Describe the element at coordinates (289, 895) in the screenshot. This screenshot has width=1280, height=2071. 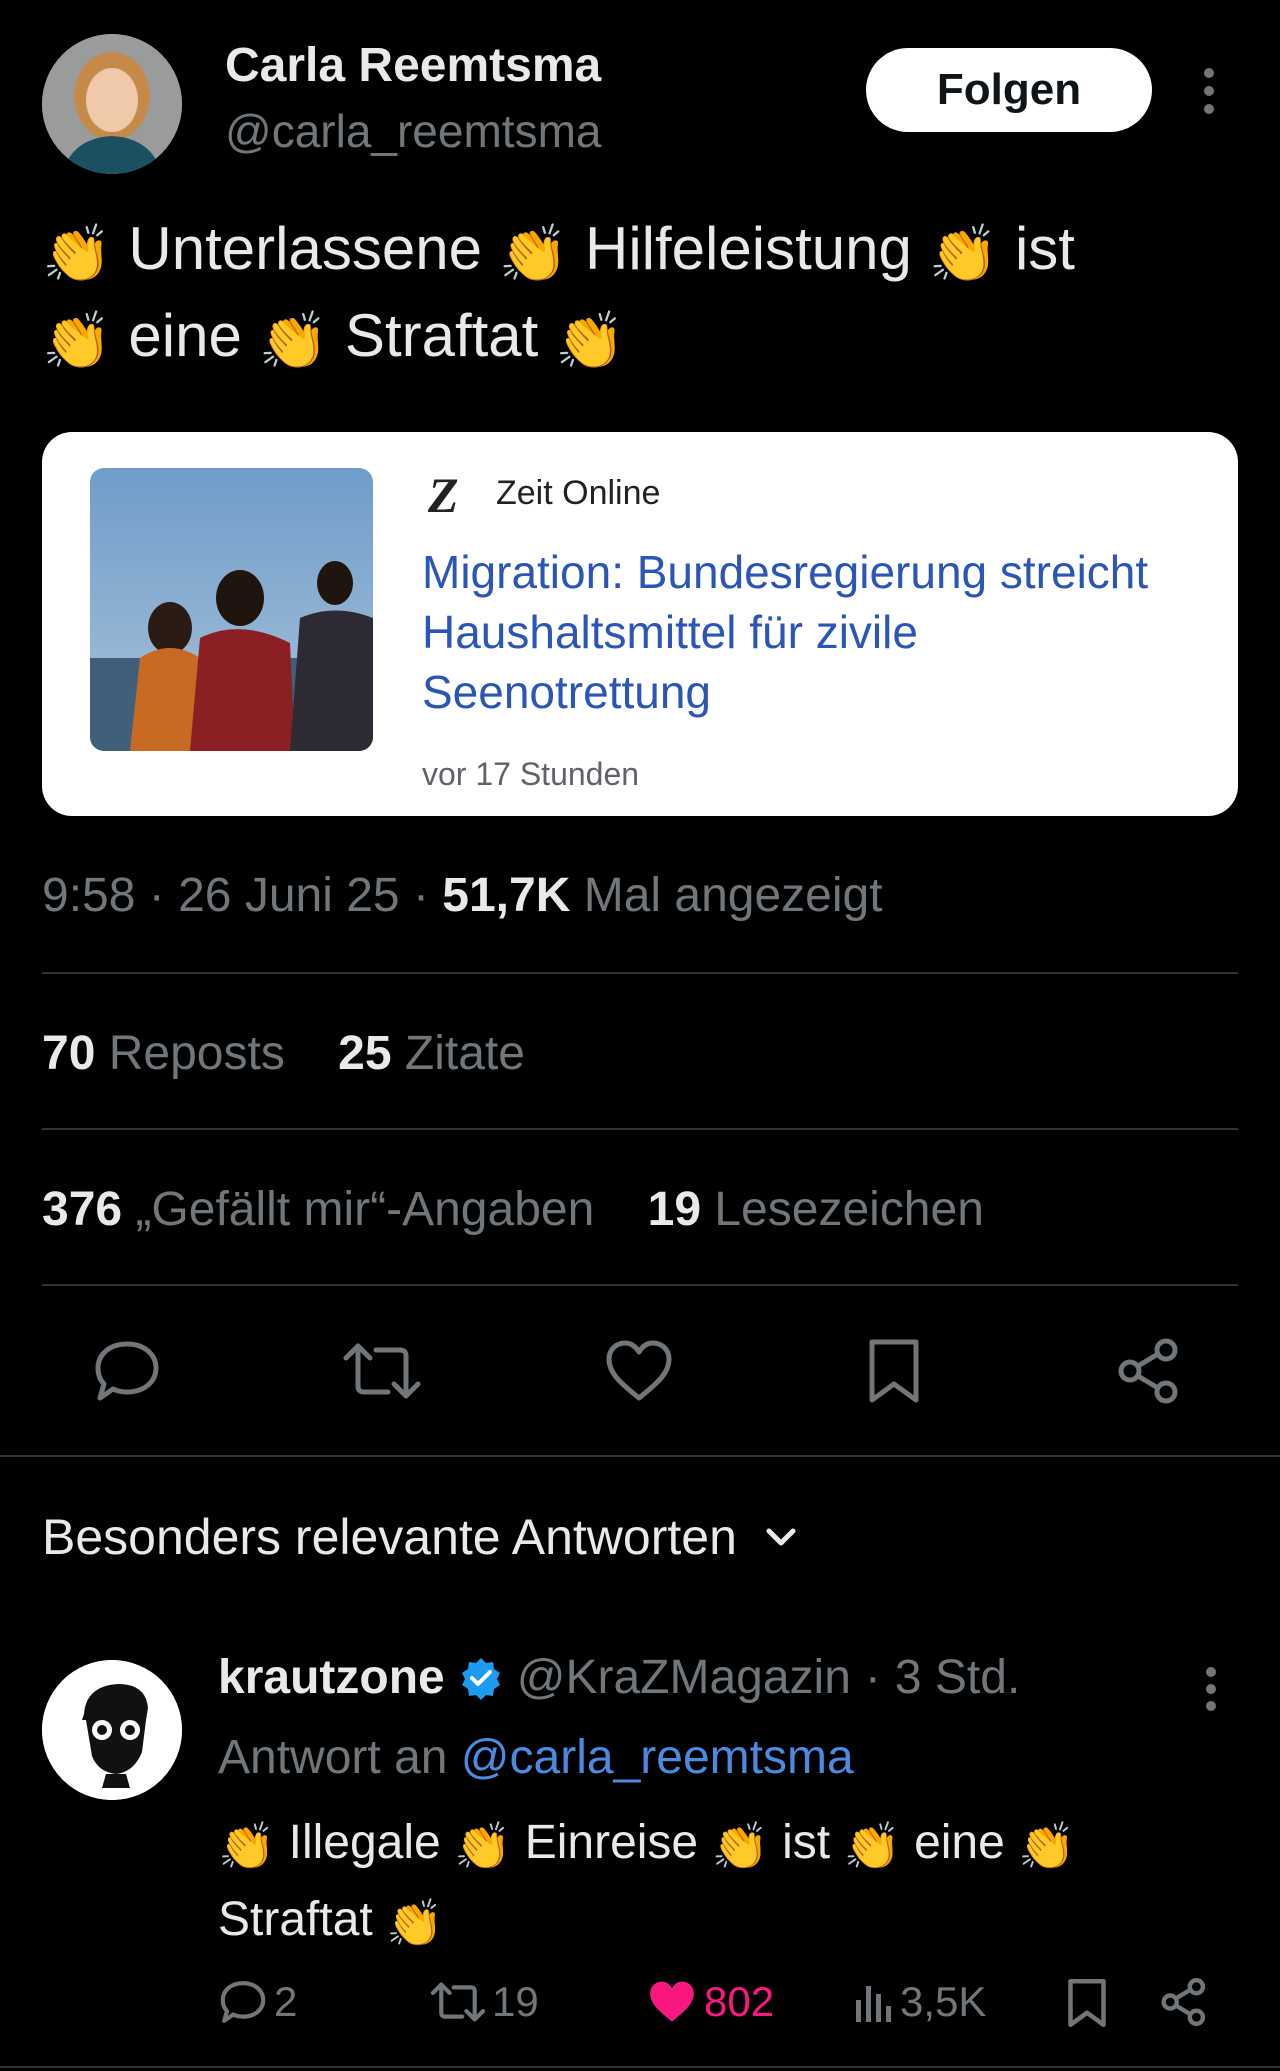
I see `tweet-date: 26 Juni 25` at that location.